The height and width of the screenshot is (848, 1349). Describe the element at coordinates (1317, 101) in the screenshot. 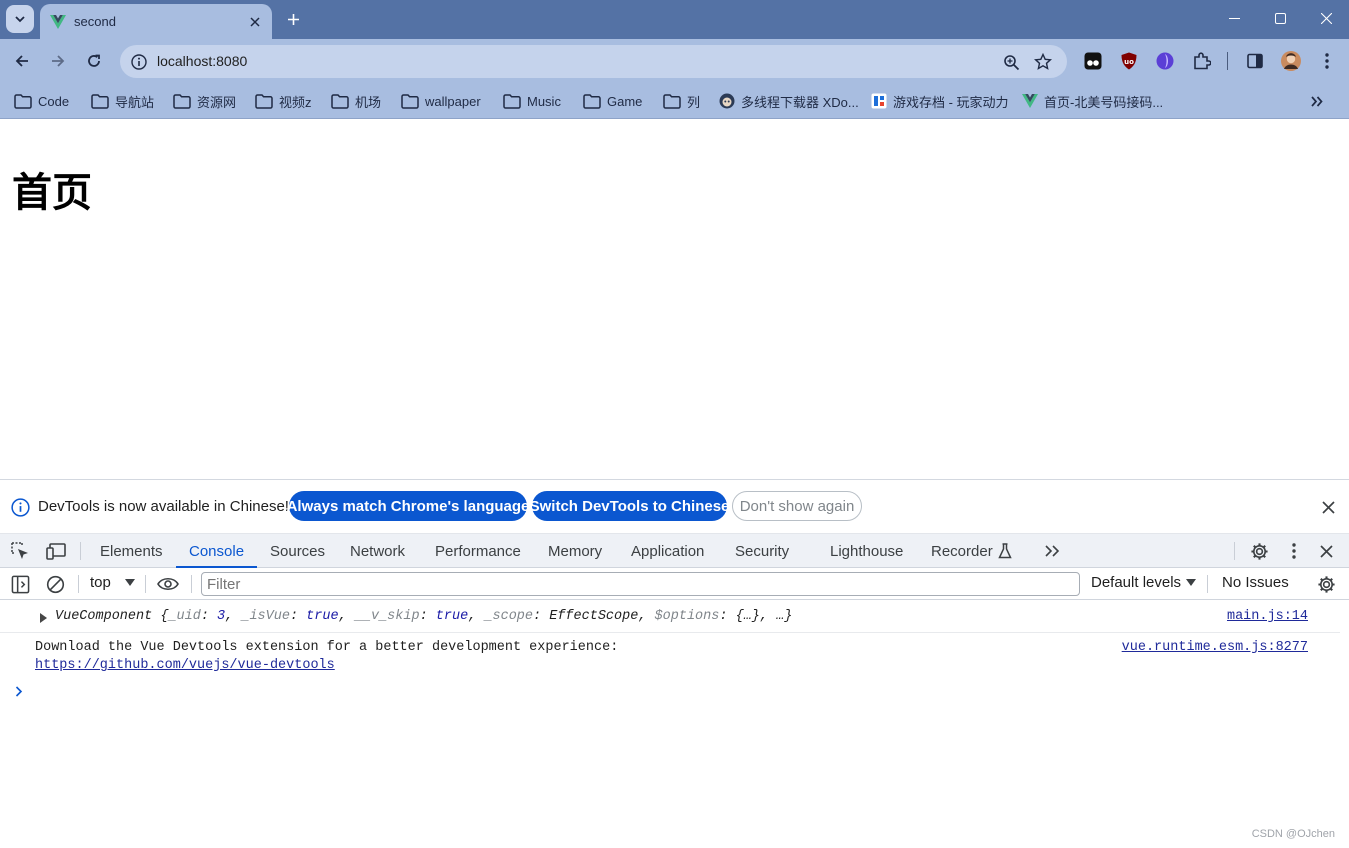

I see `bookmarks-overflow-button` at that location.